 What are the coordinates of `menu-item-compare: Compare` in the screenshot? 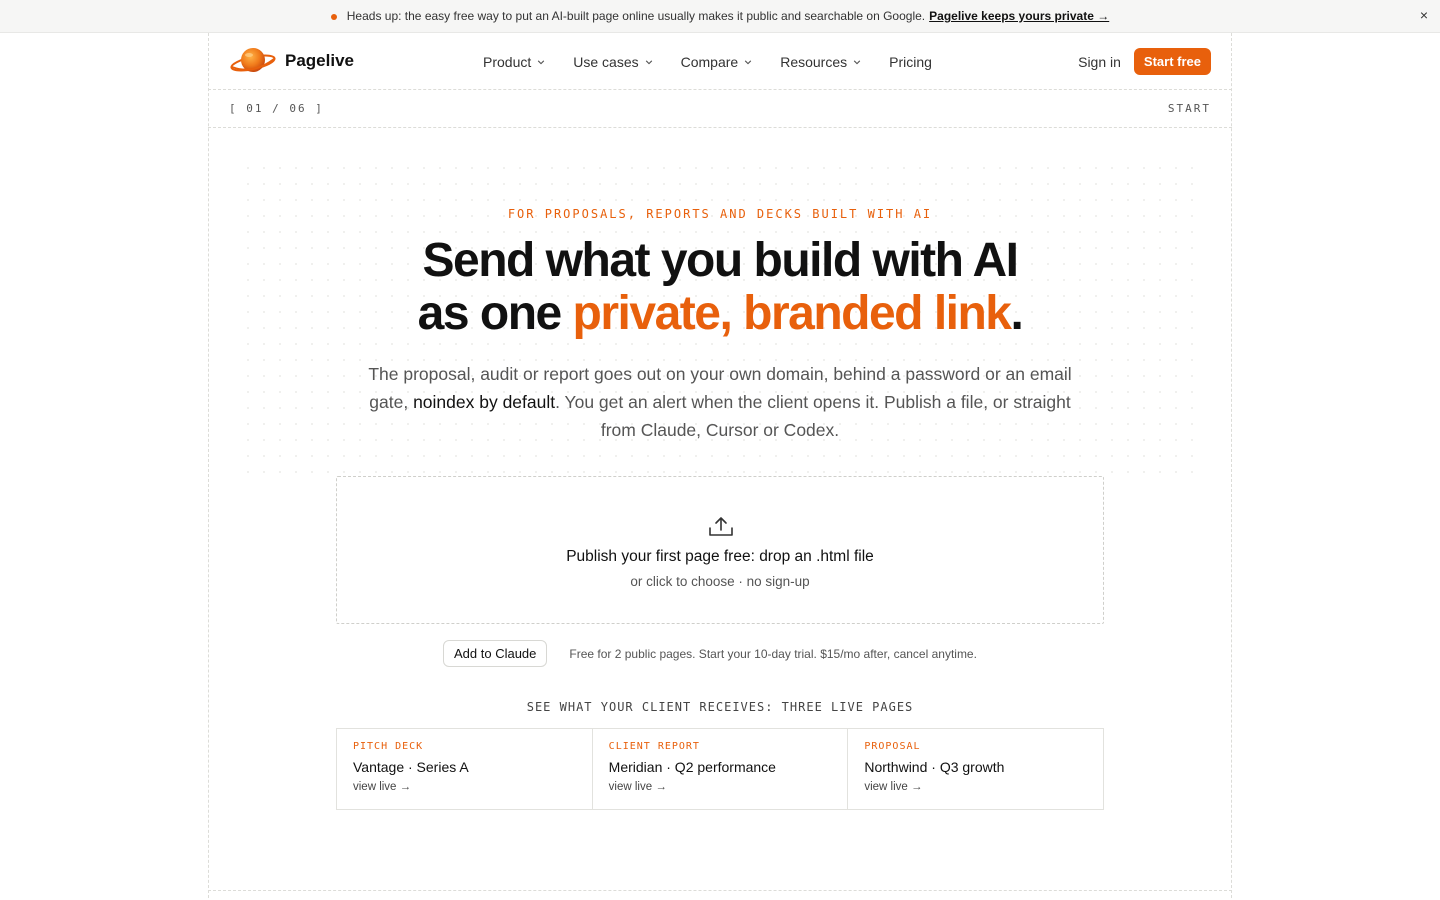 It's located at (717, 62).